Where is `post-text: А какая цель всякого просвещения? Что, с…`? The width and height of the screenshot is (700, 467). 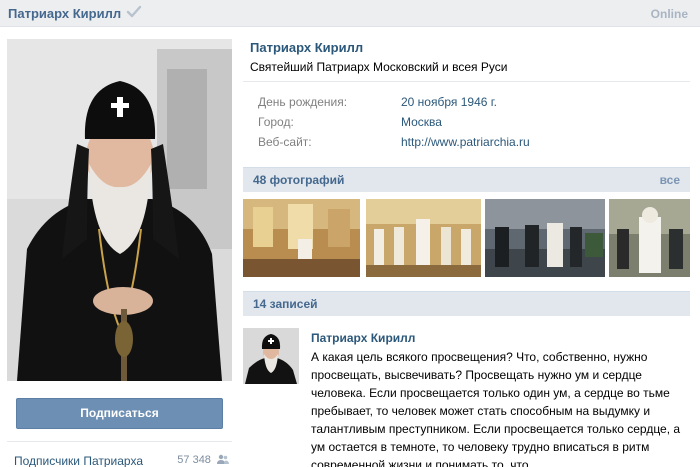
post-text: А какая цель всякого просвещения? Что, с… is located at coordinates (496, 408).